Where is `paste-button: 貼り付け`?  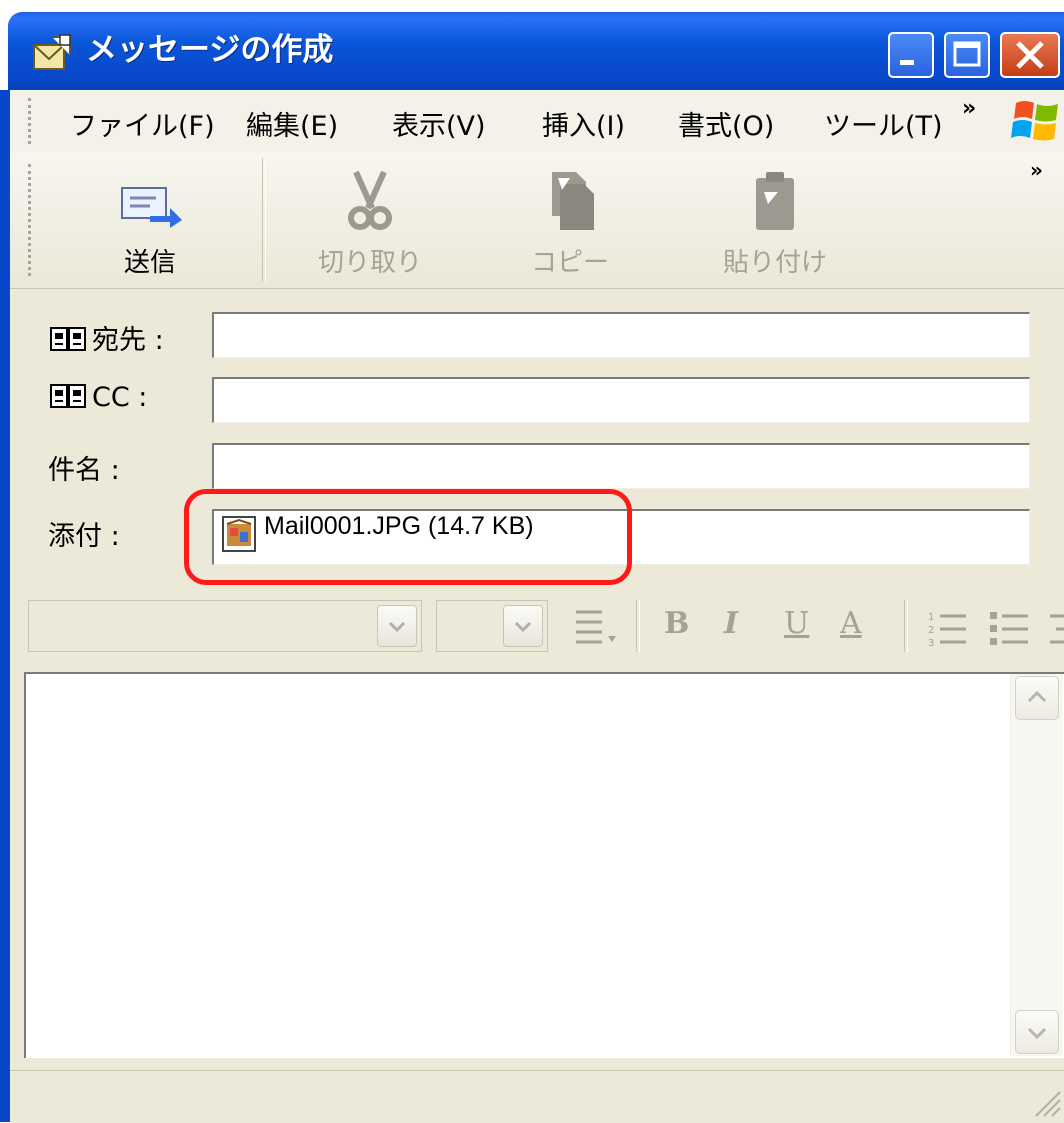 paste-button: 貼り付け is located at coordinates (775, 220).